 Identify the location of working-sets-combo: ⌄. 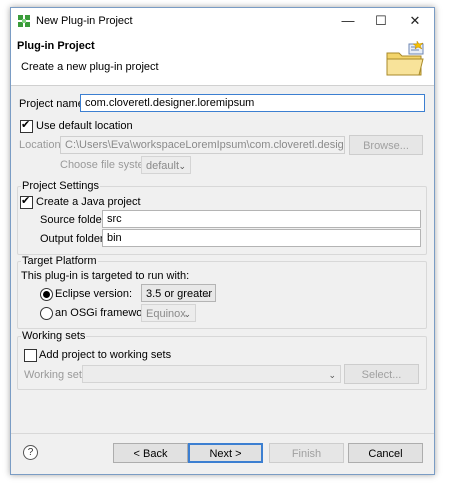
(211, 374).